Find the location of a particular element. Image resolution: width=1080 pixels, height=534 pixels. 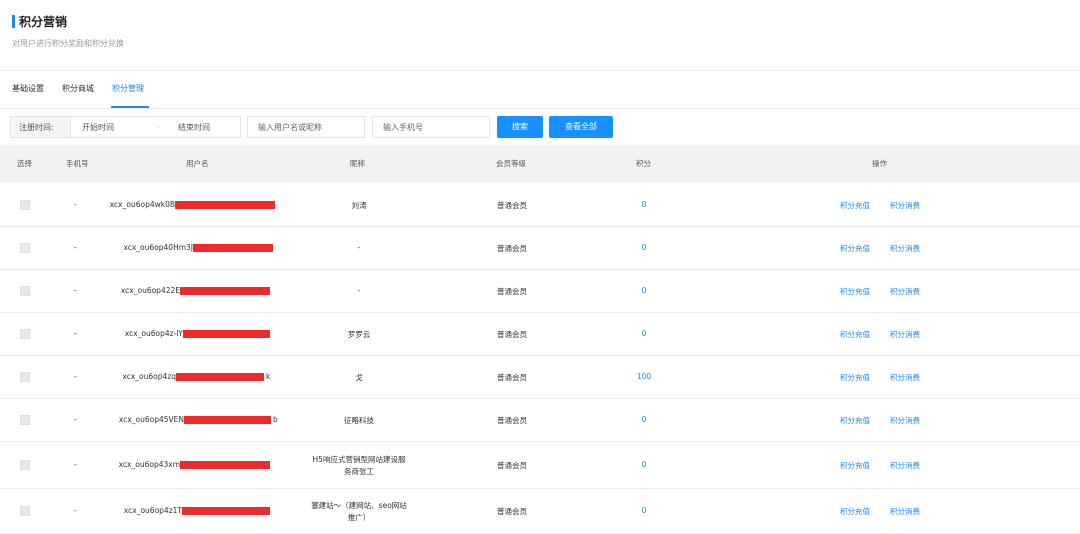

column-points: 积分 is located at coordinates (643, 163).